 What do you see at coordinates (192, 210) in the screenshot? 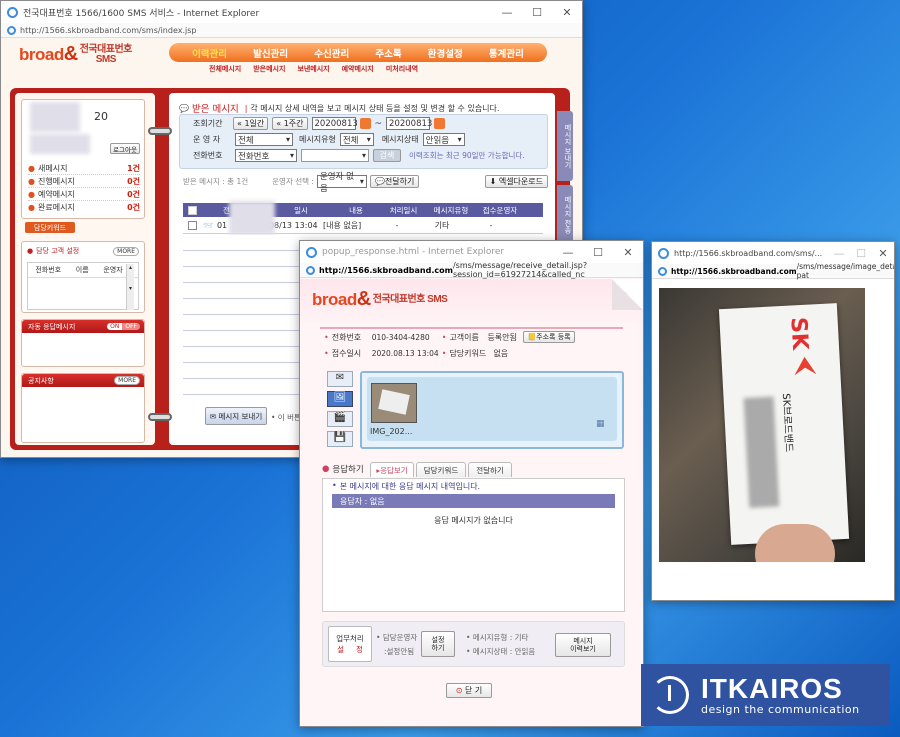
I see `select-all-checkbox` at bounding box center [192, 210].